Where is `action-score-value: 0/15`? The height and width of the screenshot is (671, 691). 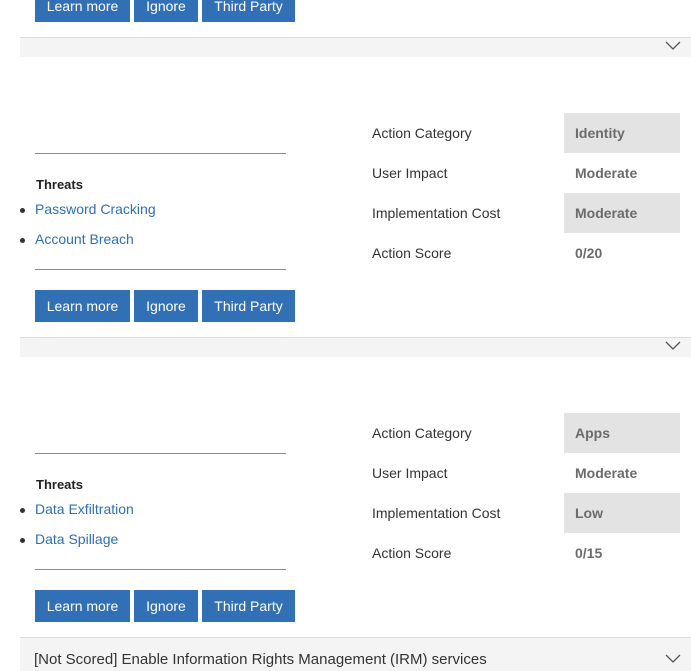 action-score-value: 0/15 is located at coordinates (589, 553).